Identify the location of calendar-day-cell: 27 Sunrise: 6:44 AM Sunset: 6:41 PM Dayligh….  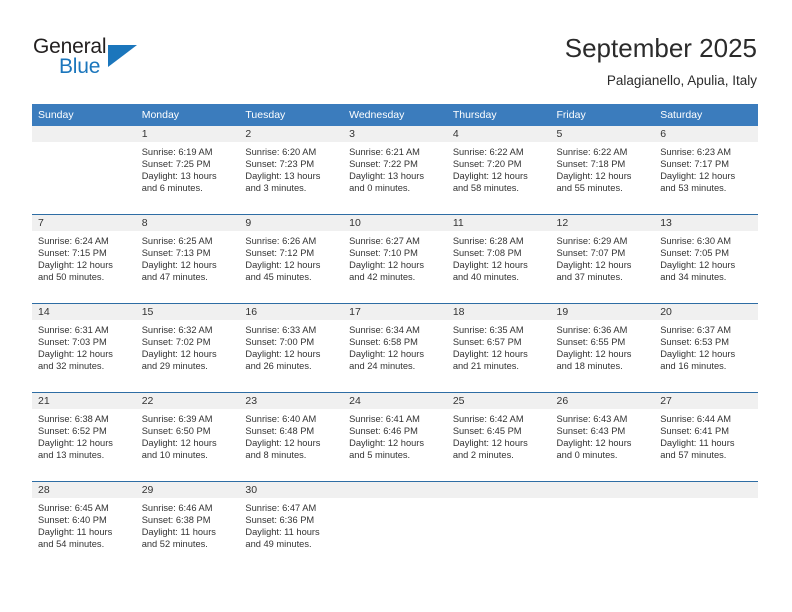
(706, 437).